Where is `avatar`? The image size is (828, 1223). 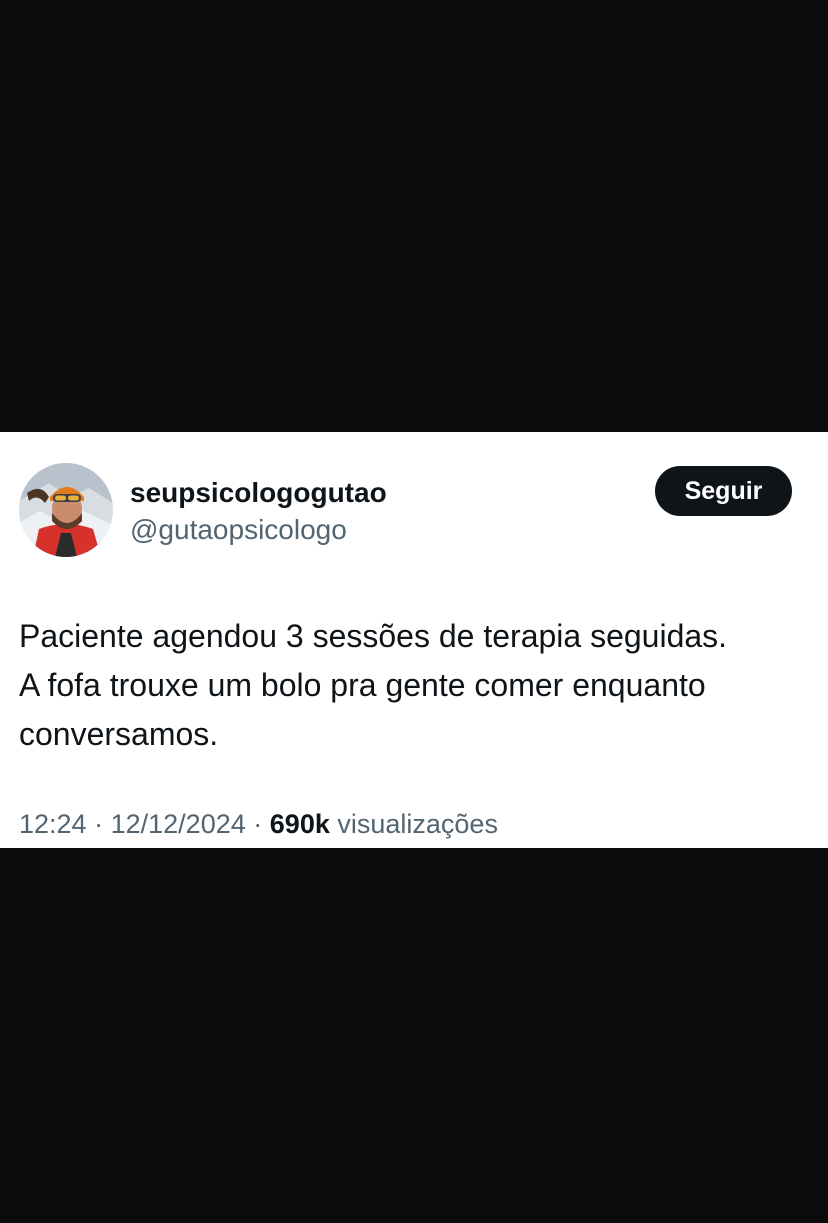
avatar is located at coordinates (66, 510).